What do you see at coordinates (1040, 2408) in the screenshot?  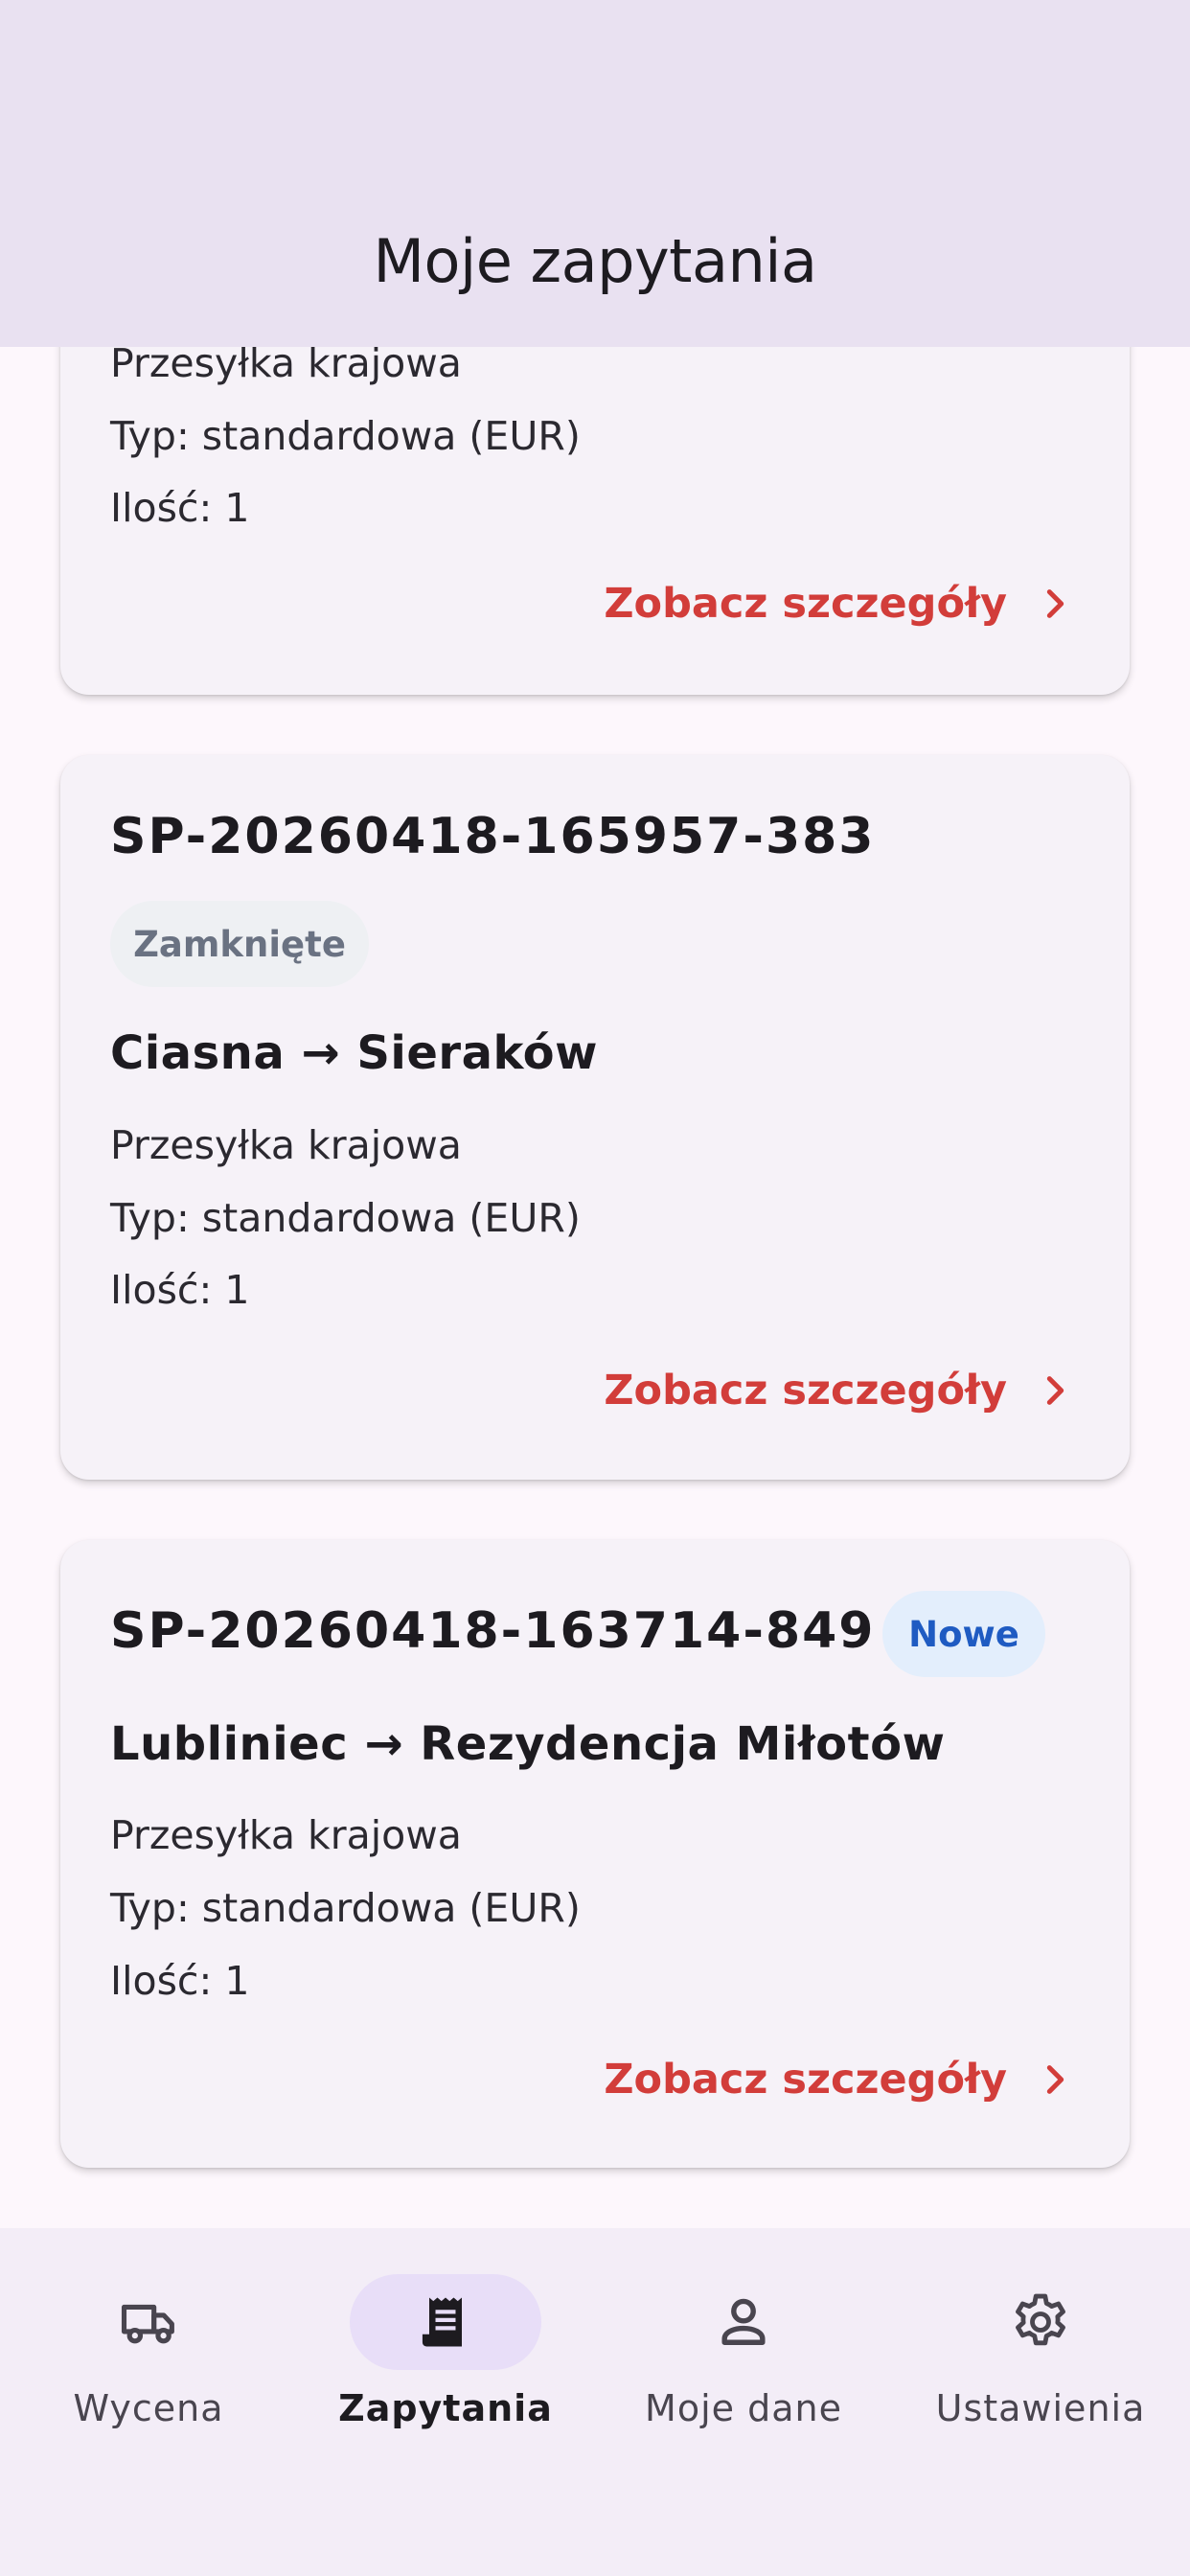 I see `nav-label: Ustawienia` at bounding box center [1040, 2408].